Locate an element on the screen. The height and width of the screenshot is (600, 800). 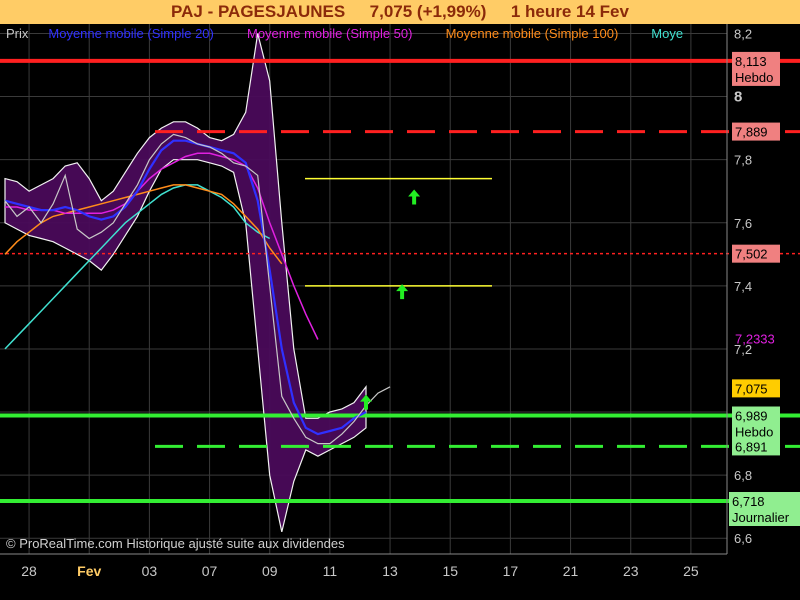
y-tick-label: 8,2 is located at coordinates (743, 33).